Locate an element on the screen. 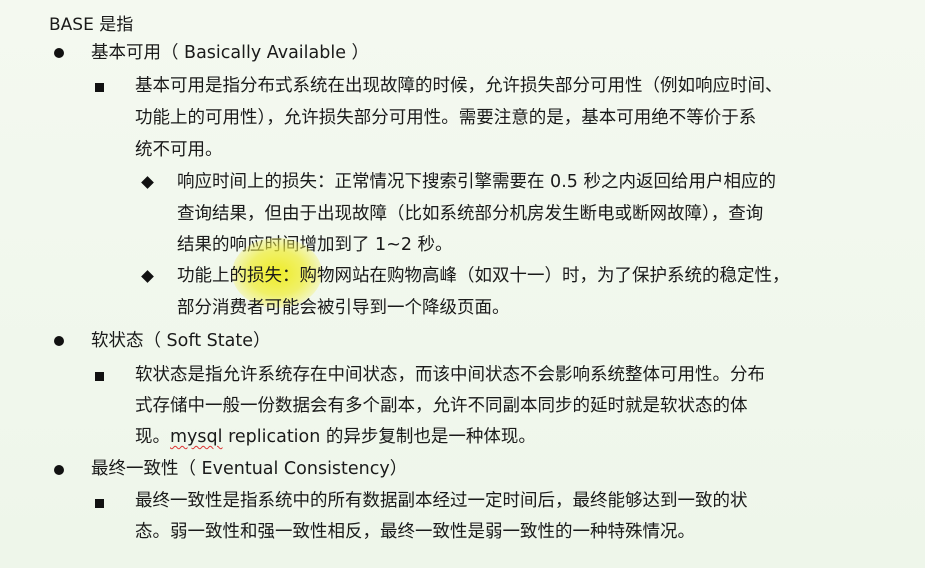  body-line: 功能上的可用性），允许损失部分可用性。需要注意的是，基本可用绝不等价于系 is located at coordinates (446, 118).